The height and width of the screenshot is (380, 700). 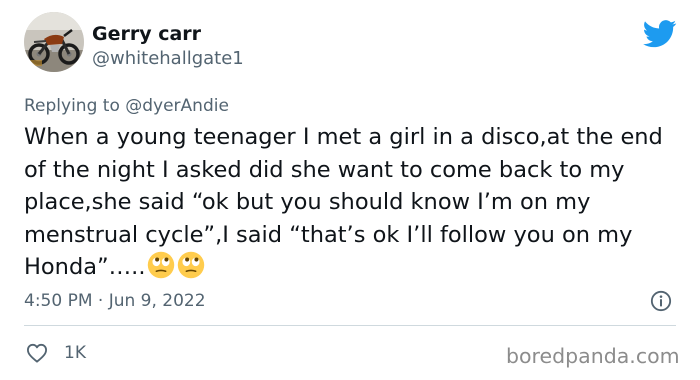 I want to click on info-icon, so click(x=661, y=301).